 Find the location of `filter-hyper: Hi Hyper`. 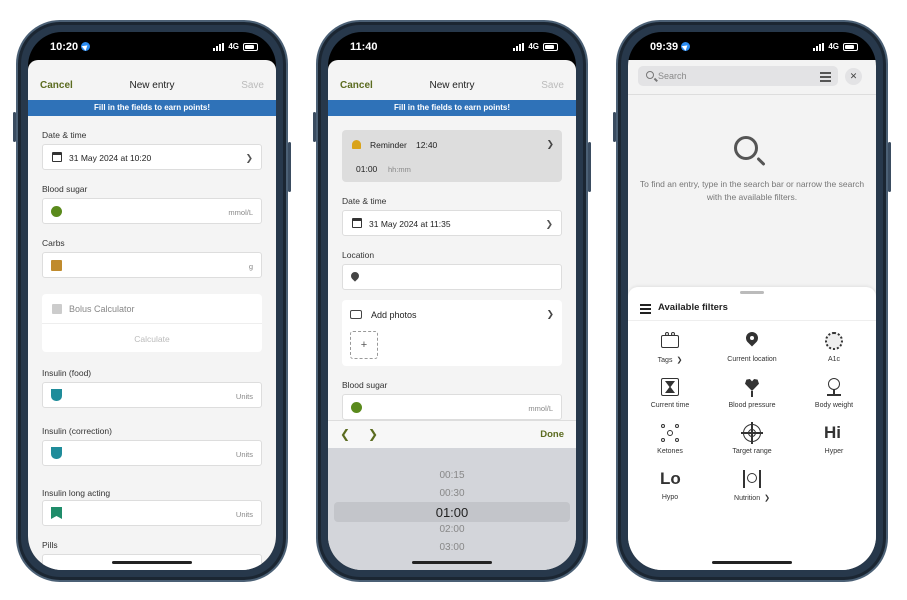

filter-hyper: Hi Hyper is located at coordinates (834, 439).